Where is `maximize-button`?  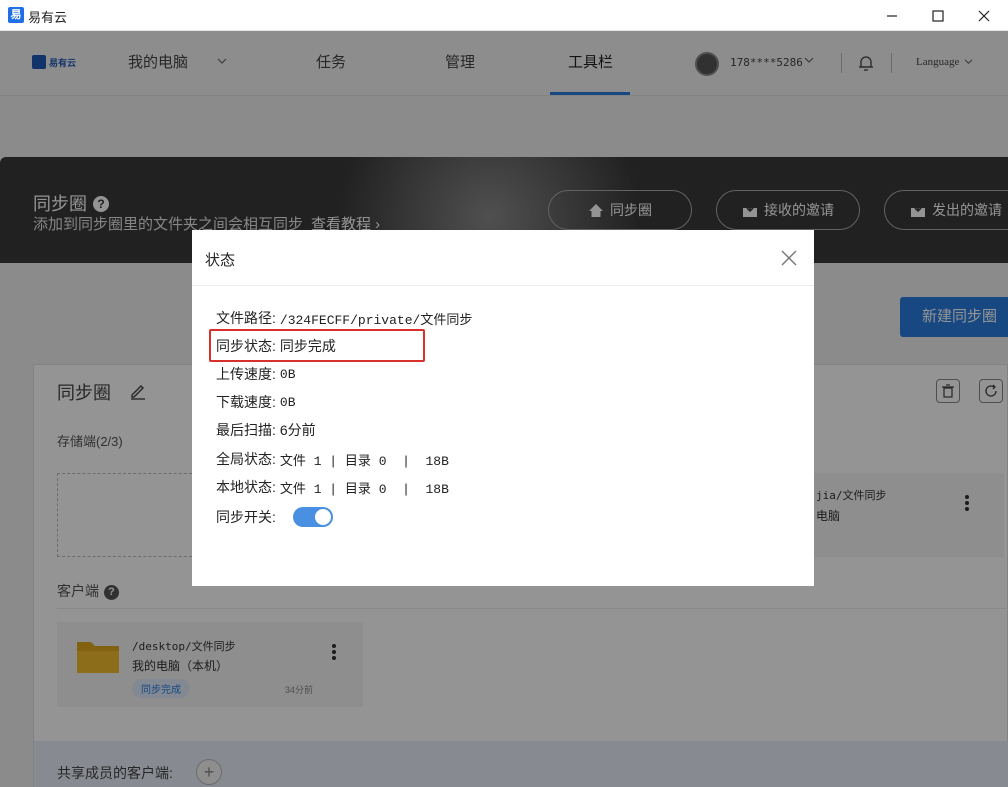 maximize-button is located at coordinates (938, 15).